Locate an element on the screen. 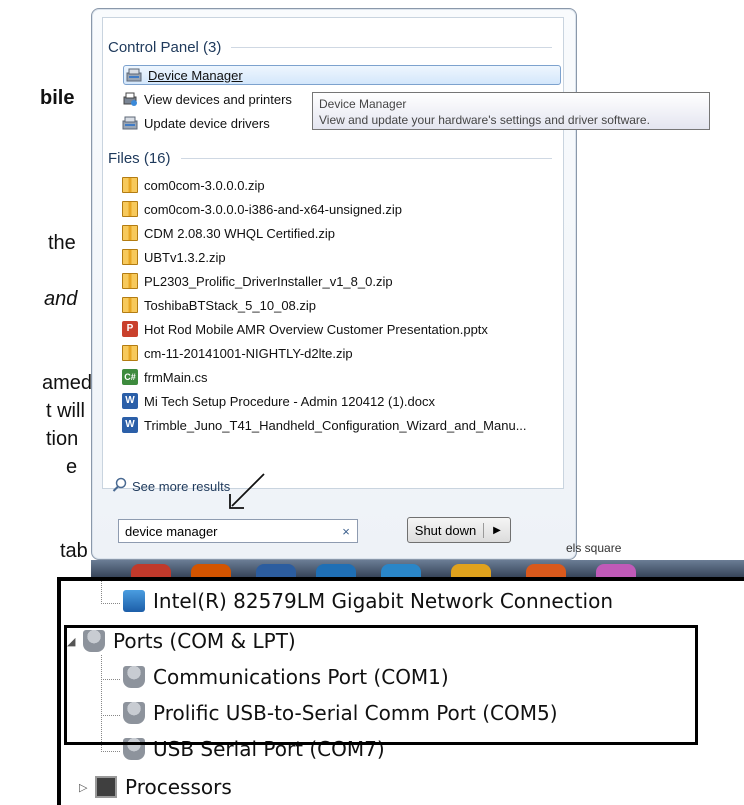  doc-text-fragment: t will is located at coordinates (65, 411).